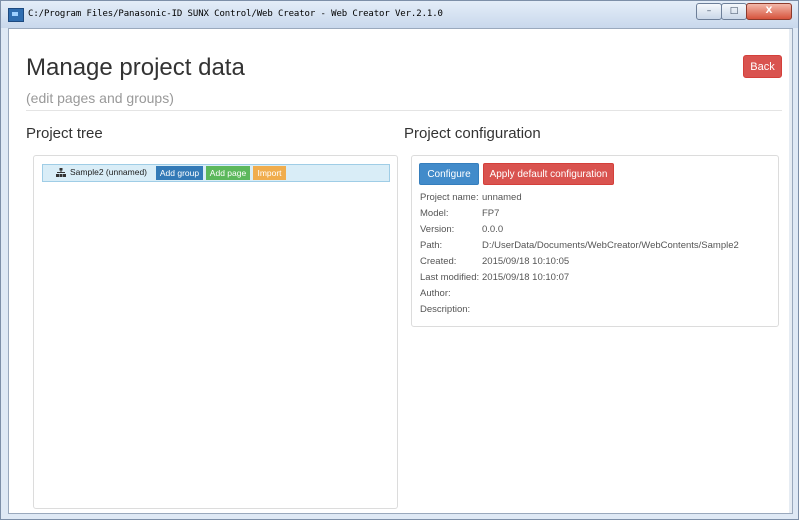 The height and width of the screenshot is (520, 799). I want to click on header-divider, so click(404, 110).